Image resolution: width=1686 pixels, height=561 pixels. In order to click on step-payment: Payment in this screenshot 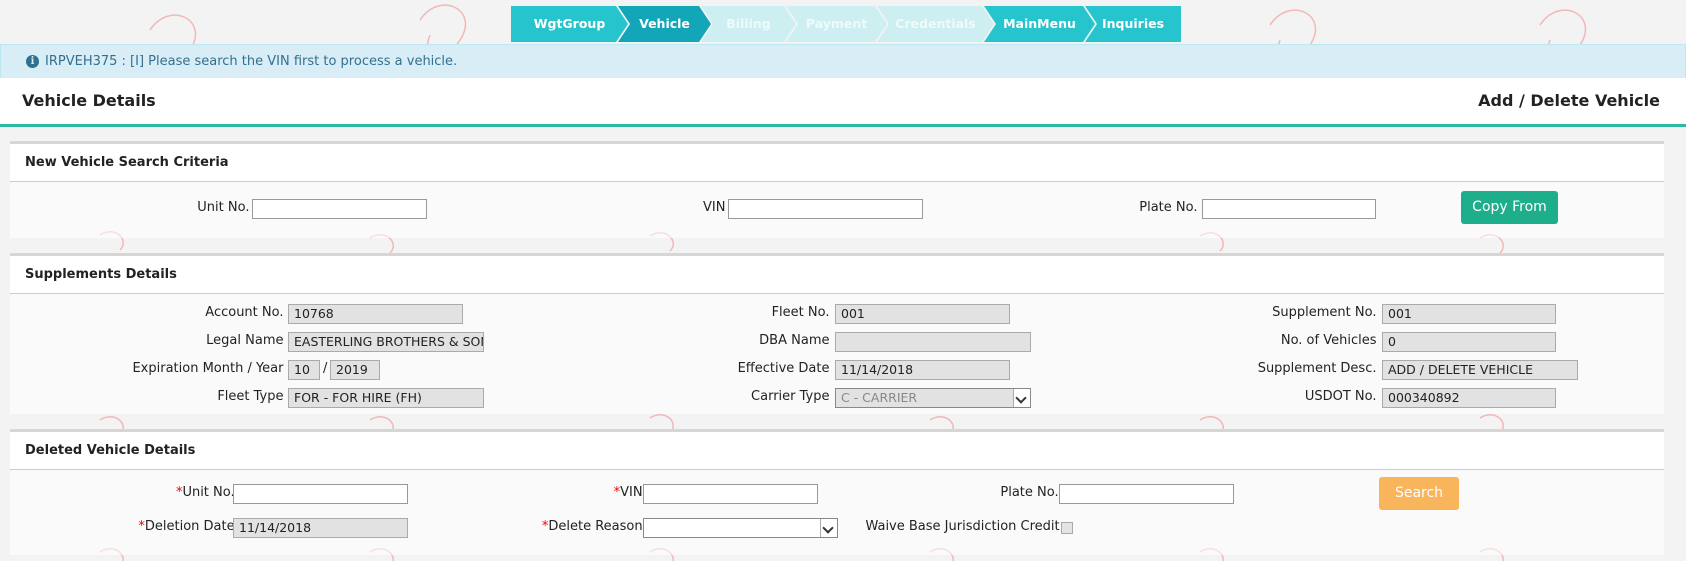, I will do `click(836, 24)`.